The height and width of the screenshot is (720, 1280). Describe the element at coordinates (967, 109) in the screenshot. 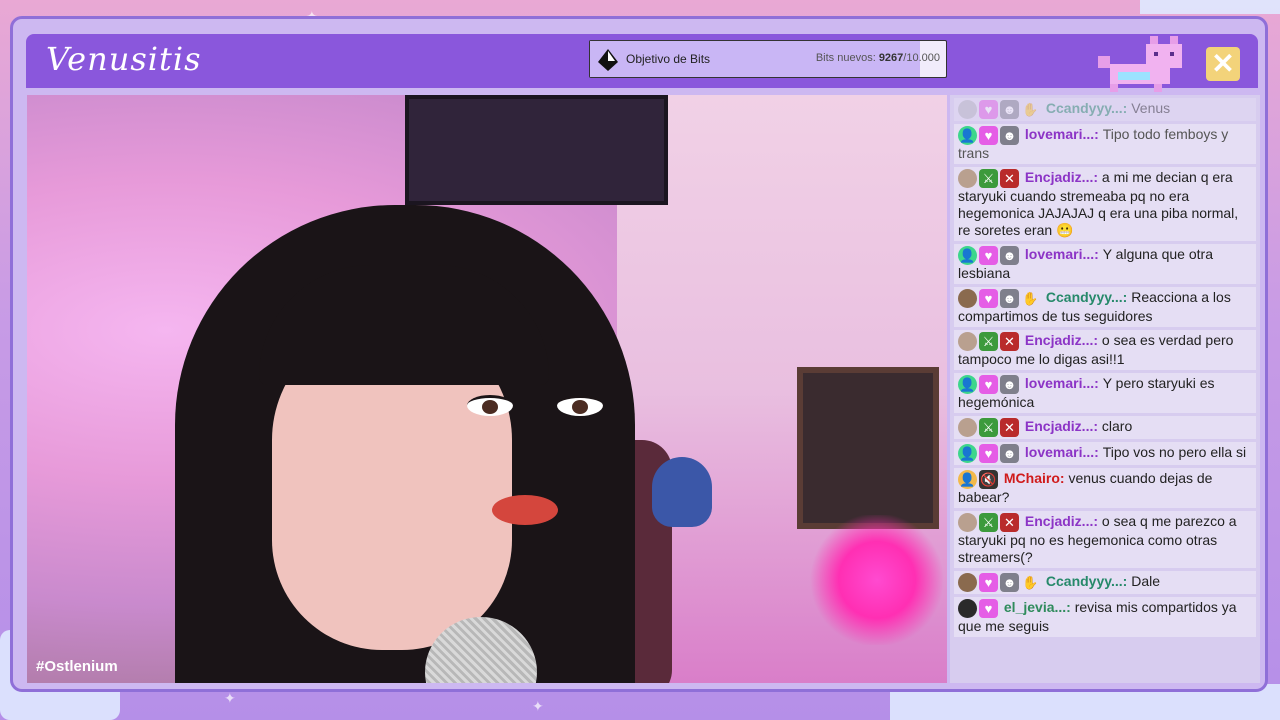

I see `person-avatar-icon` at that location.